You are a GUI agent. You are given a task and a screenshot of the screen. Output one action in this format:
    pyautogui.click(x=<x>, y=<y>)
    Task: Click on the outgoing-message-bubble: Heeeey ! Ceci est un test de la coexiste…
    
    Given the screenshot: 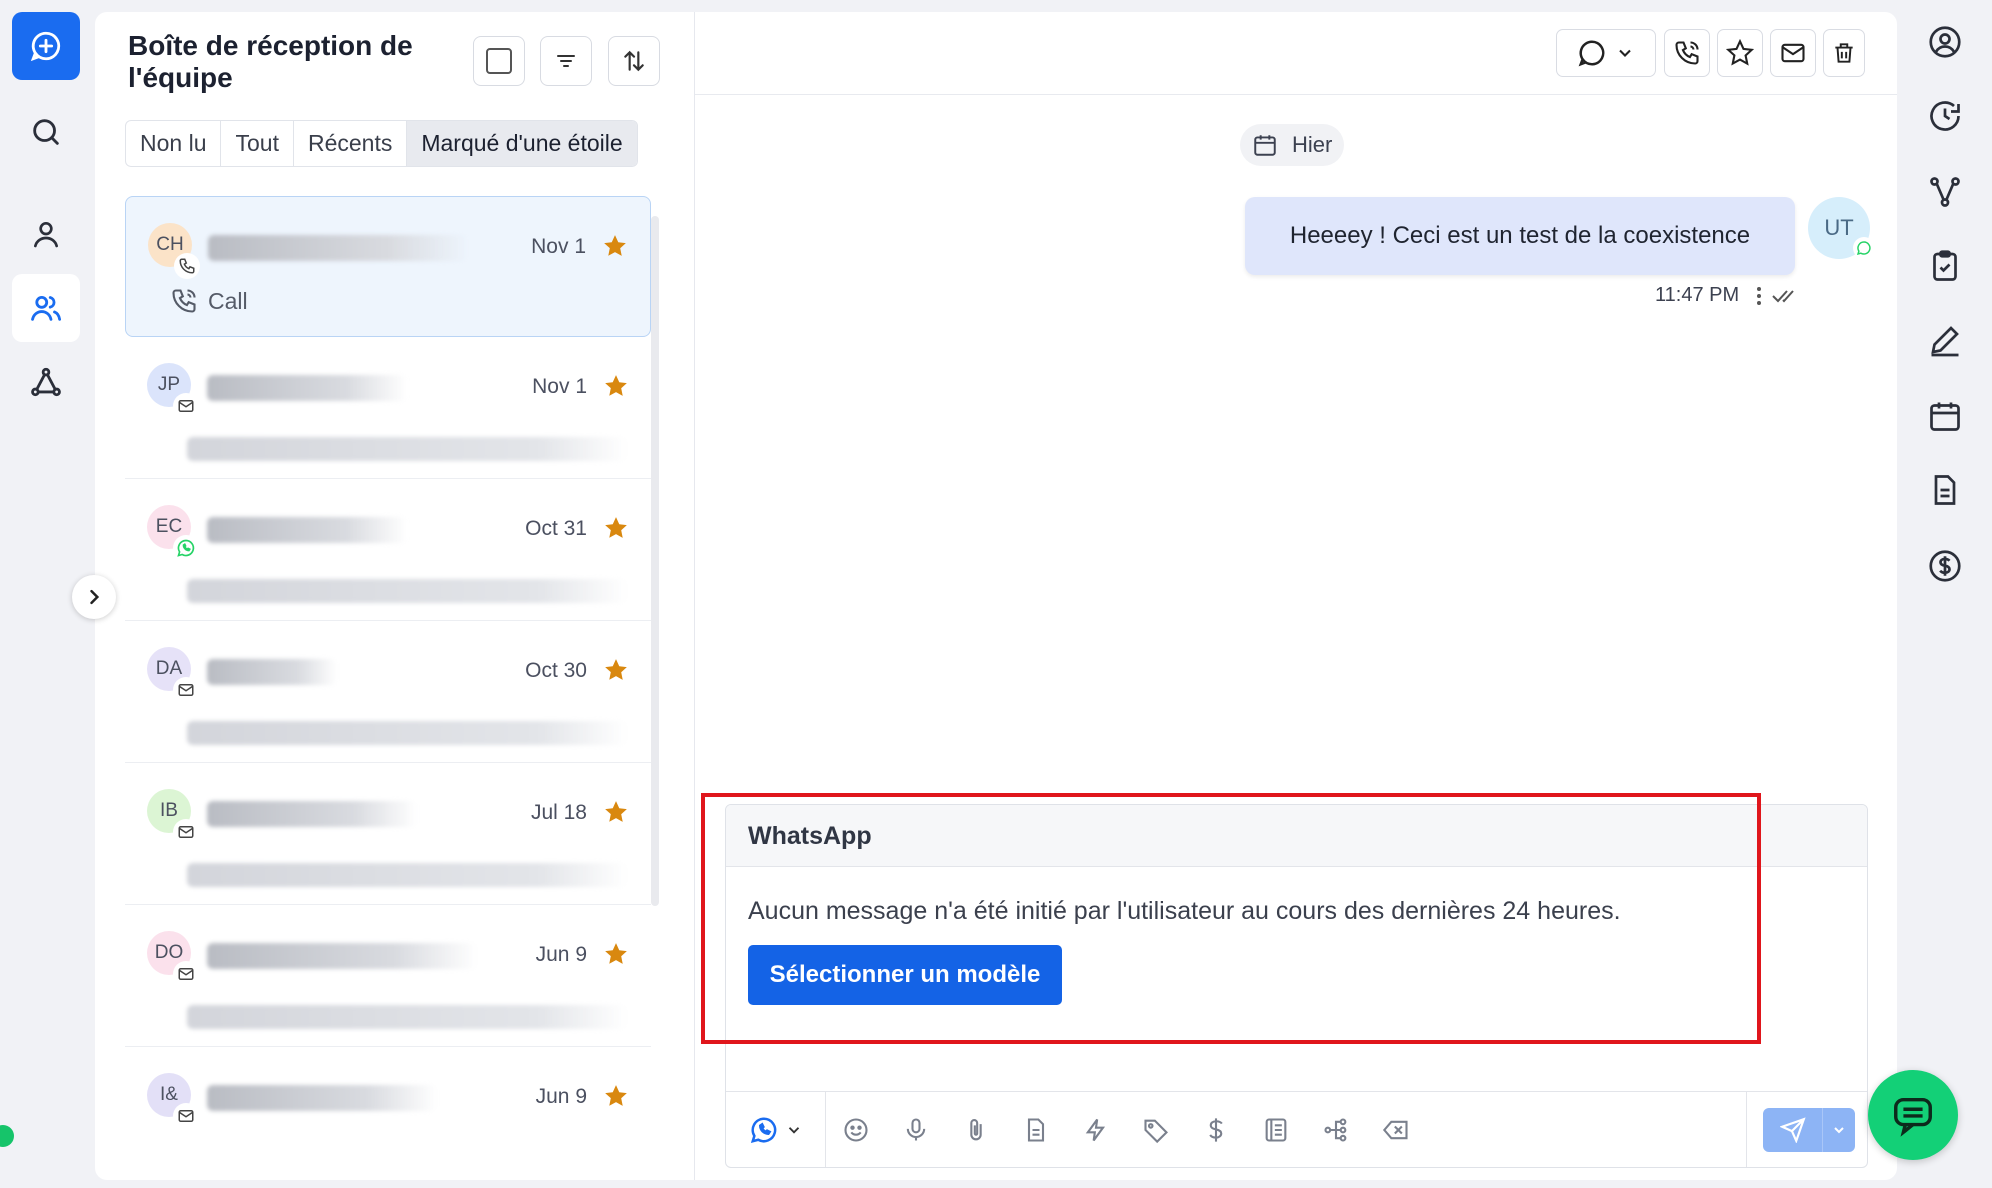 What is the action you would take?
    pyautogui.click(x=1520, y=236)
    